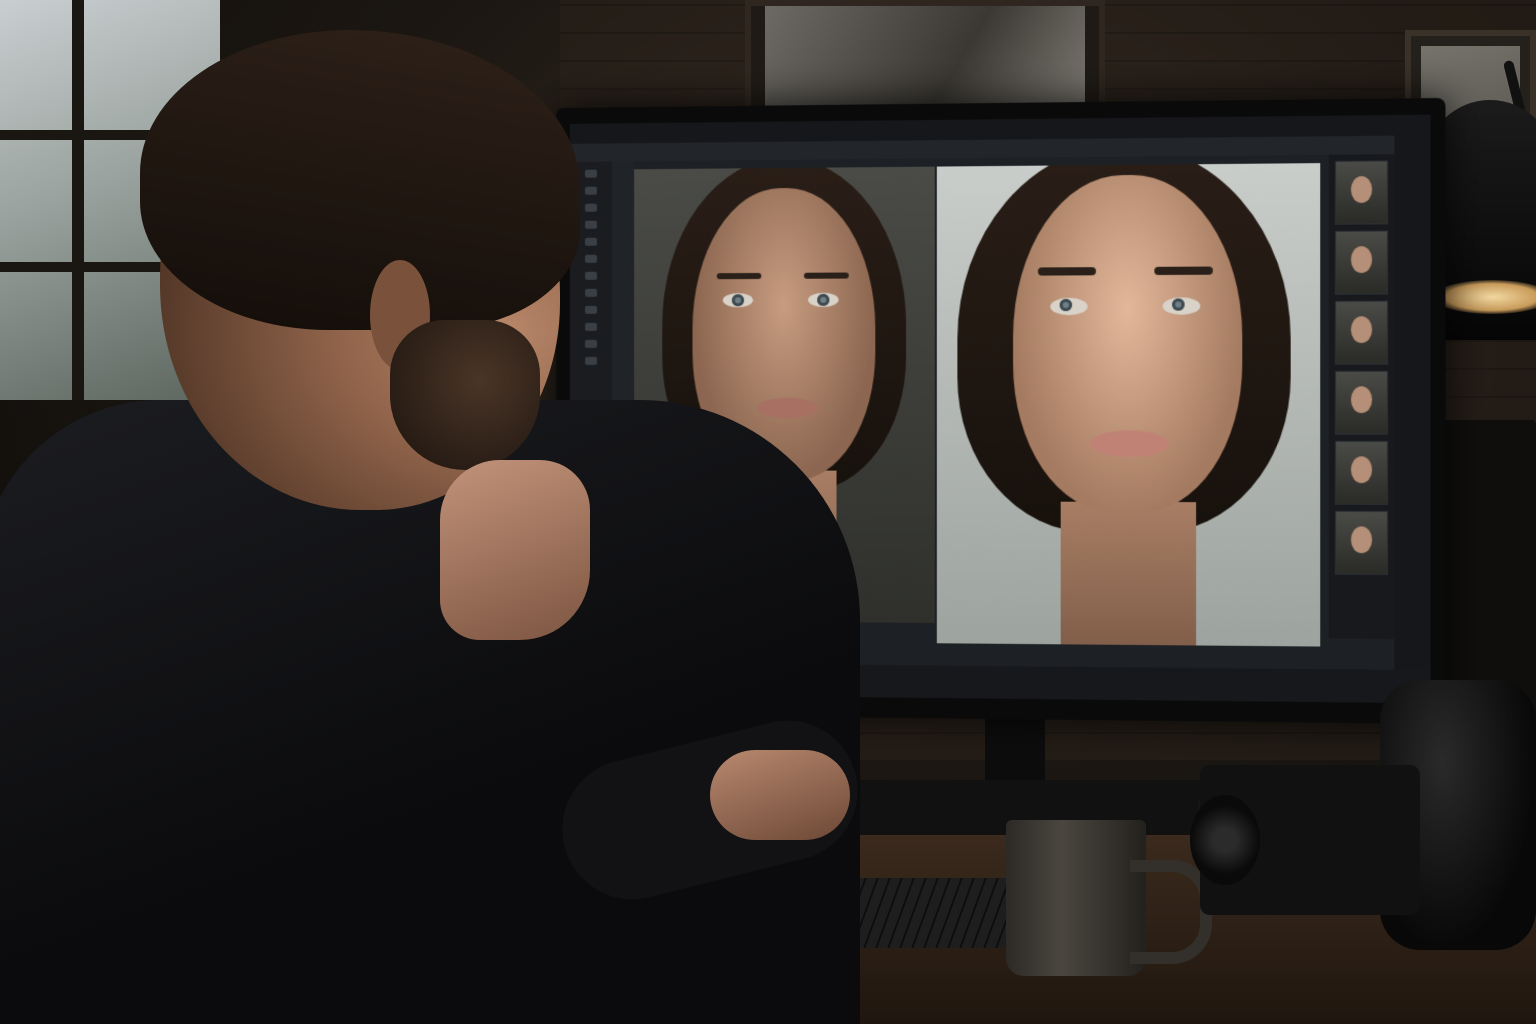 The height and width of the screenshot is (1024, 1536). I want to click on man-hair, so click(360, 180).